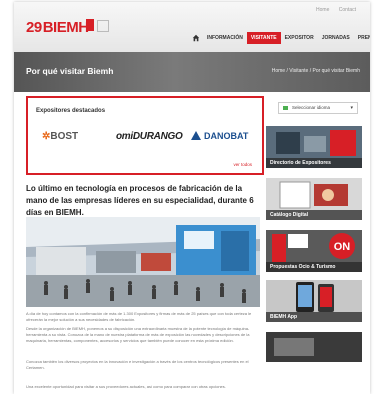  Describe the element at coordinates (362, 38) in the screenshot. I see `nav-prensa: Prensa` at that location.